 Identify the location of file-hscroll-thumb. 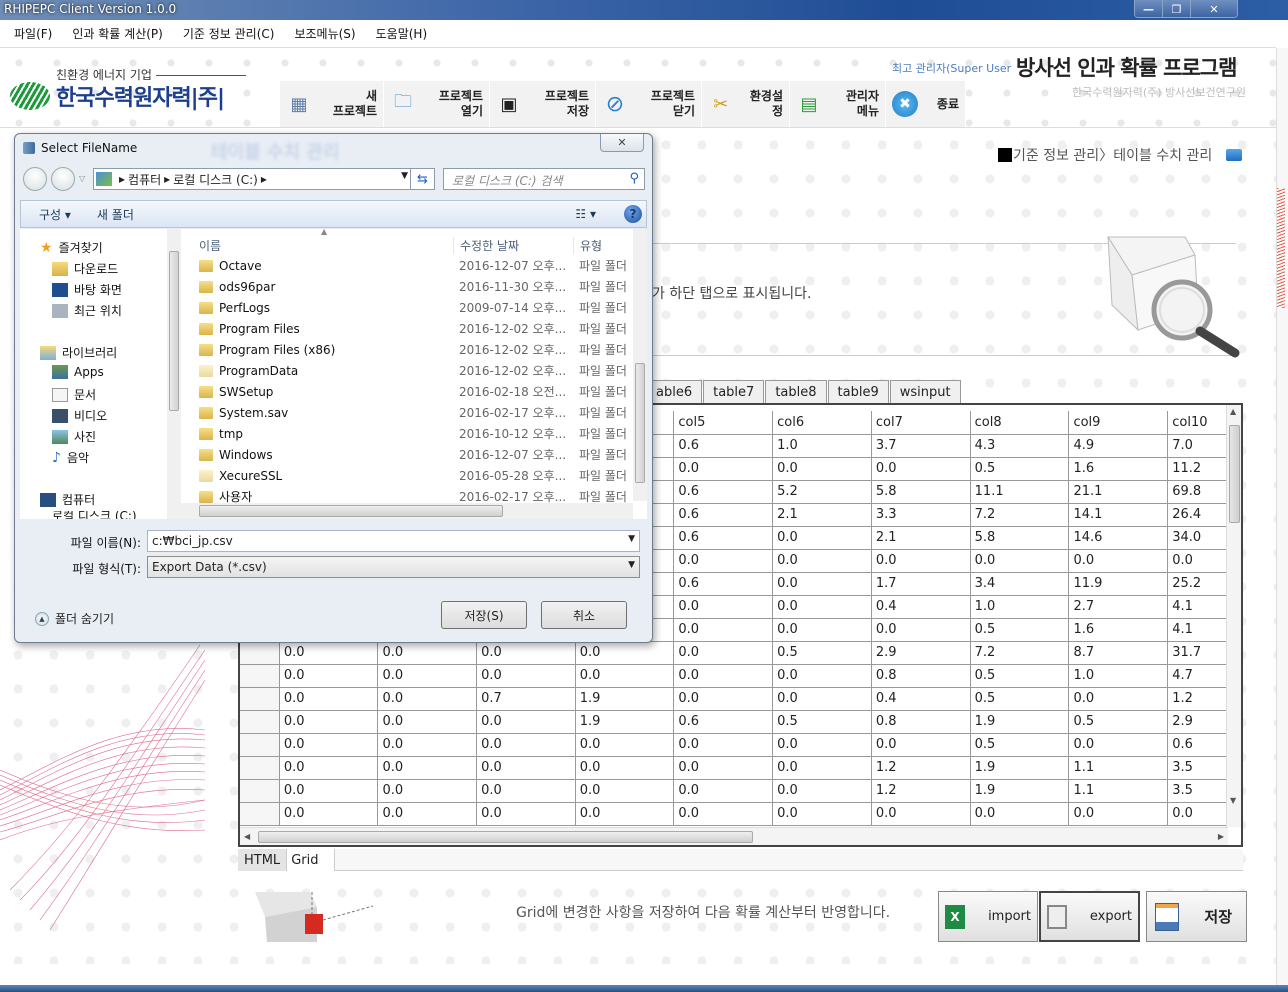
(351, 511).